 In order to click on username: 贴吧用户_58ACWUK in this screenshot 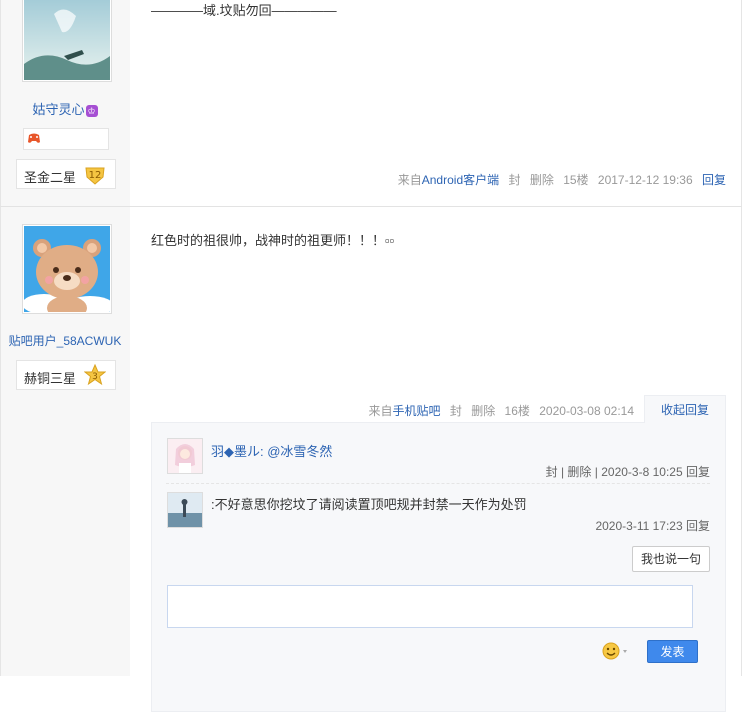, I will do `click(65, 340)`.